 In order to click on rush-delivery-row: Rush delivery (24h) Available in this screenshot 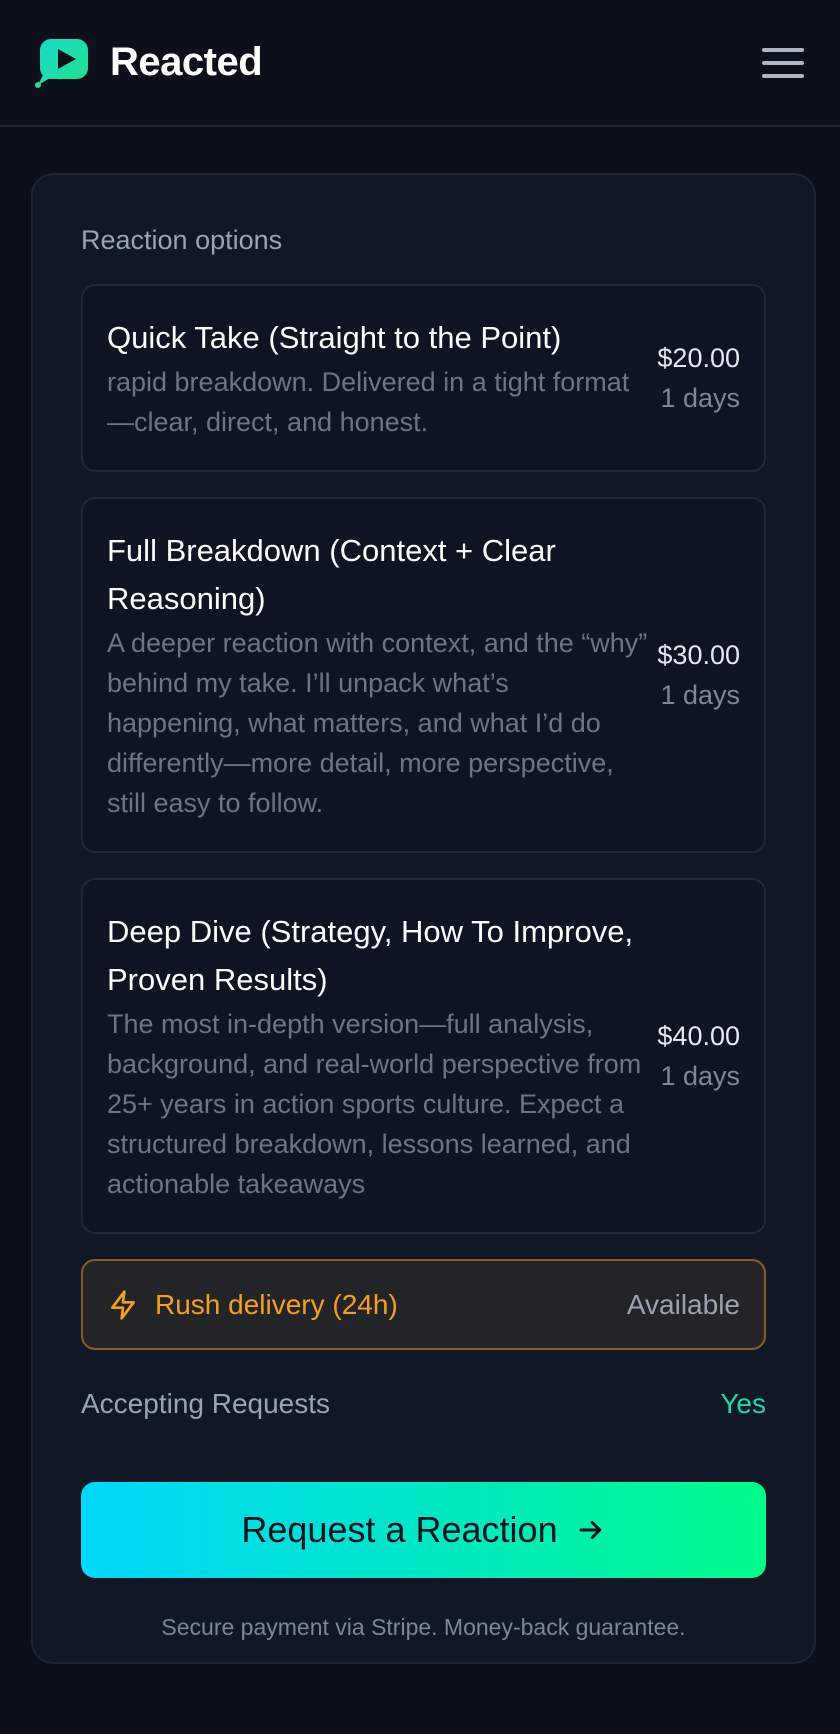, I will do `click(423, 1304)`.